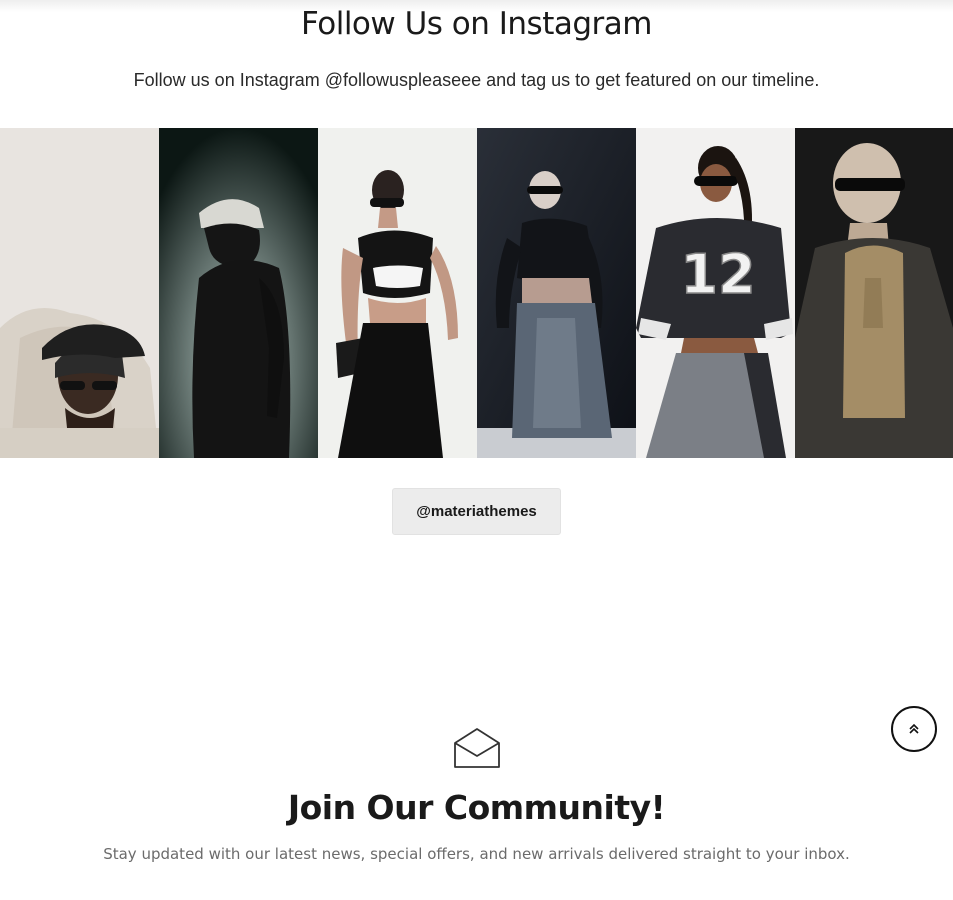  I want to click on instagram-handle-button: @materiathemes, so click(476, 511).